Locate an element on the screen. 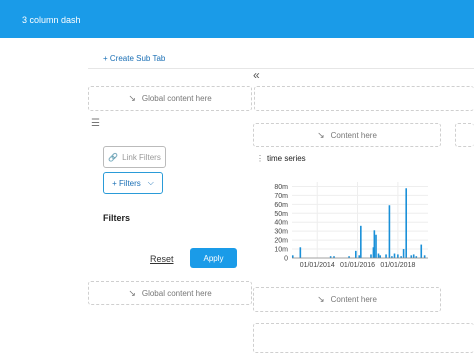 The width and height of the screenshot is (474, 353). link-filters-label: Link Filters is located at coordinates (141, 157).